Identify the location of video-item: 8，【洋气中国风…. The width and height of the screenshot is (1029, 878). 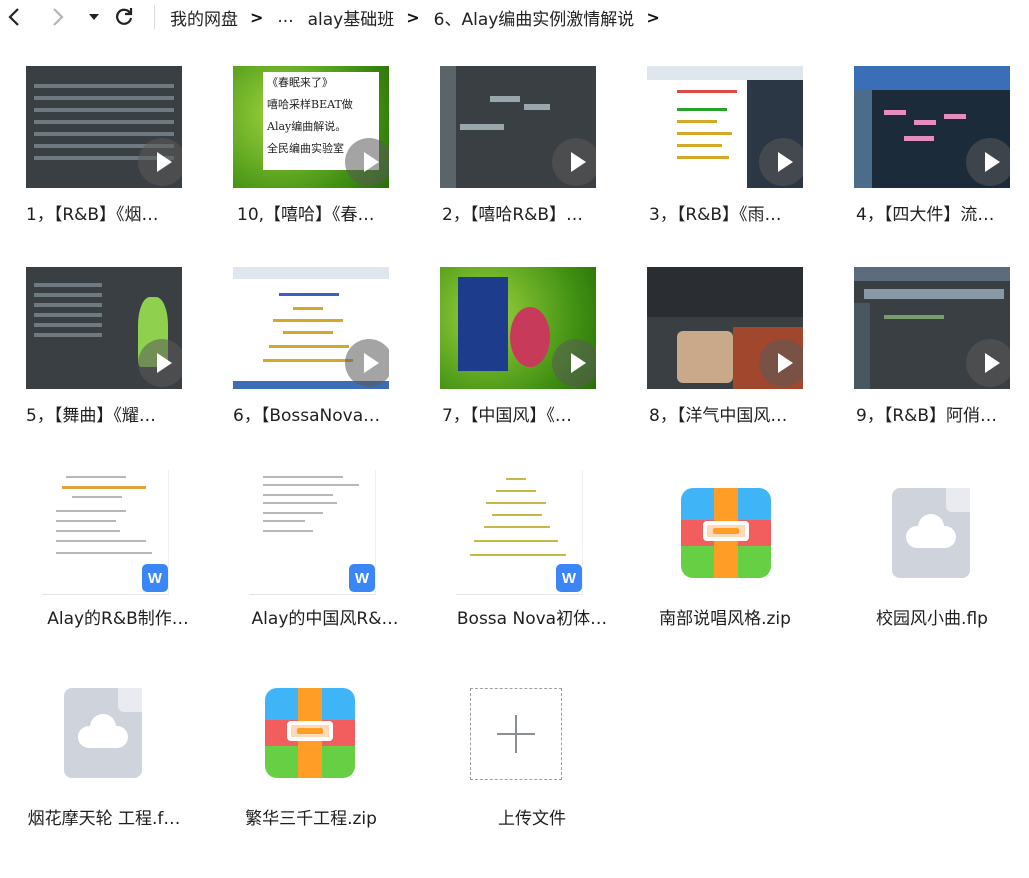
(721, 362).